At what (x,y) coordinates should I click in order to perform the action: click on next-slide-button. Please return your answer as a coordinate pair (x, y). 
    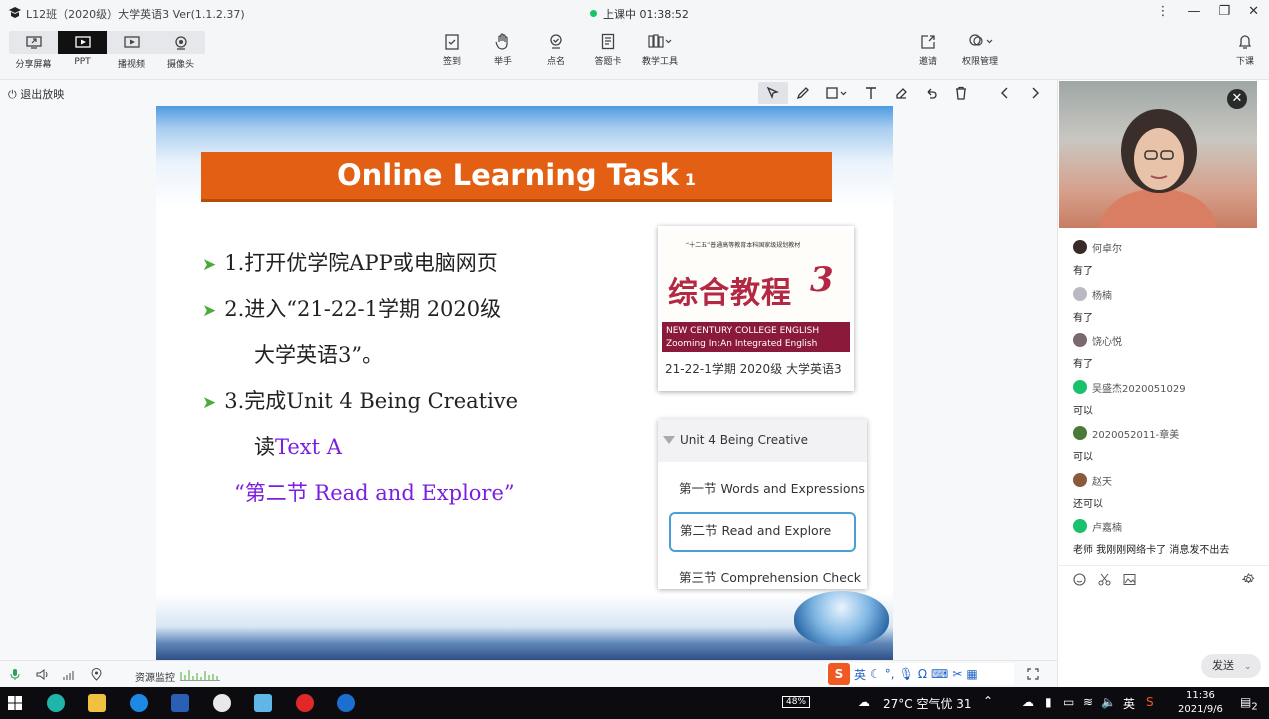
    Looking at the image, I should click on (1035, 93).